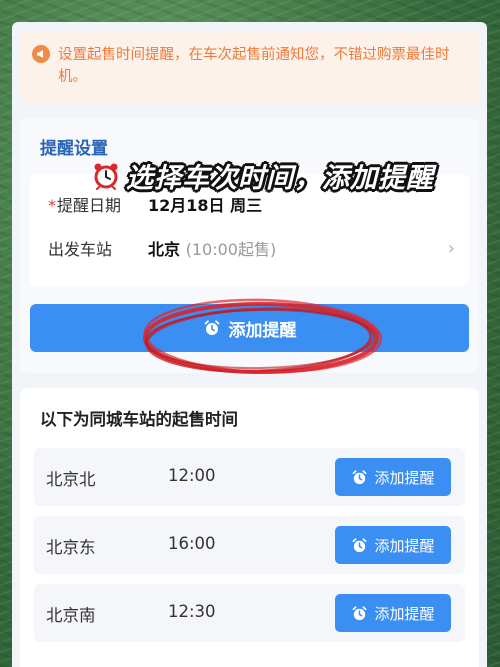 The image size is (500, 667). I want to click on date-label-text: 提醒日期, so click(89, 205).